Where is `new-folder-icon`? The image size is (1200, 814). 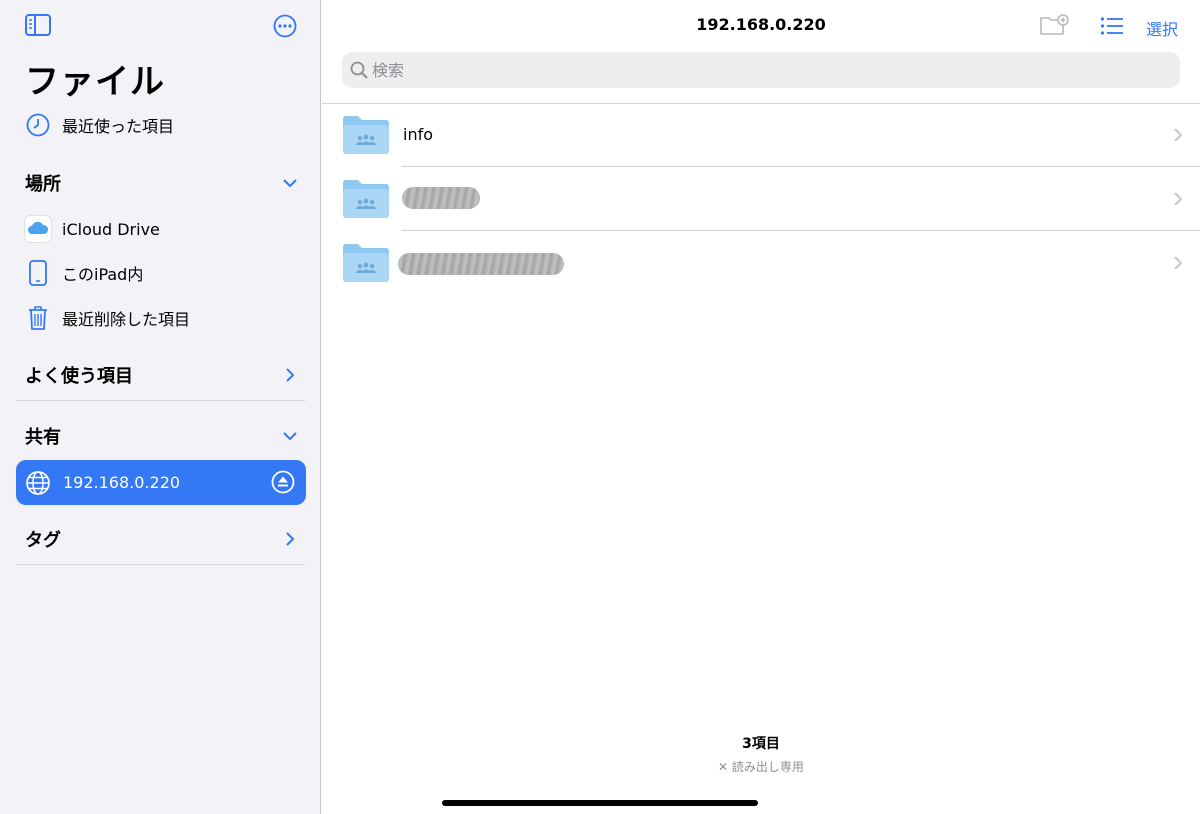
new-folder-icon is located at coordinates (1054, 25).